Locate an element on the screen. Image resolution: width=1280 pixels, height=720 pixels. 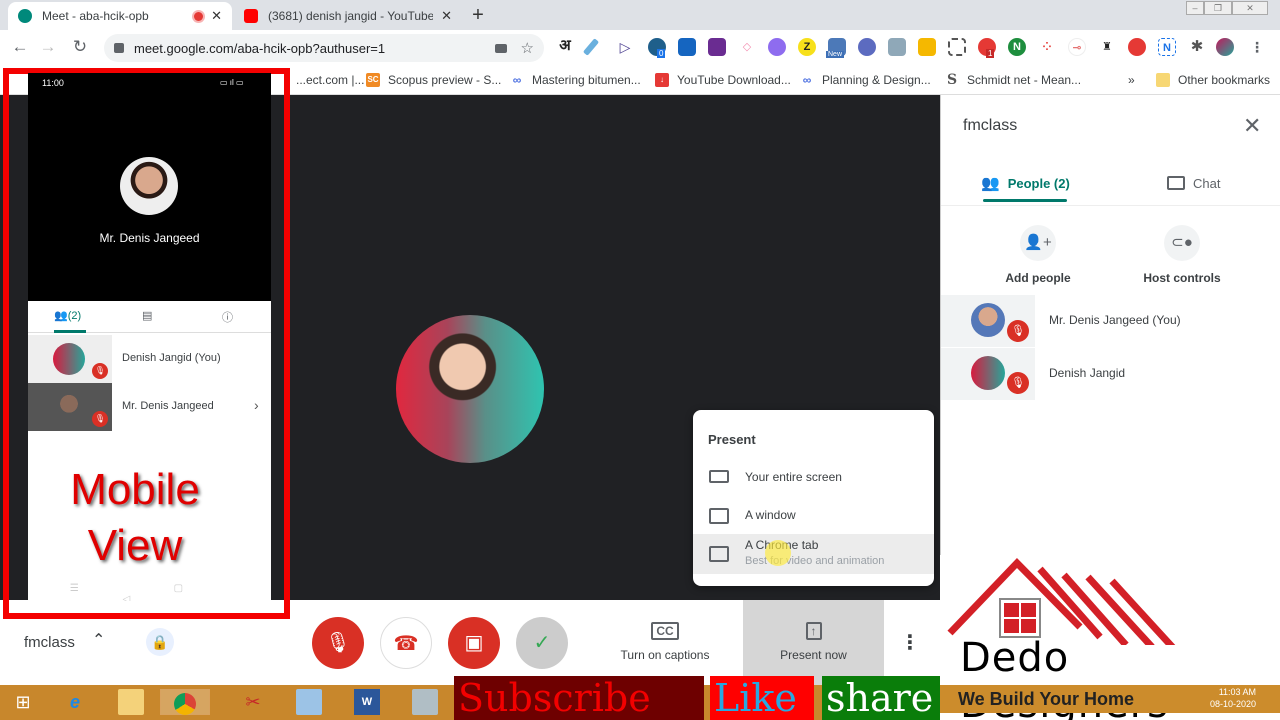
chrome-taskbar-icon is located at coordinates (185, 702).